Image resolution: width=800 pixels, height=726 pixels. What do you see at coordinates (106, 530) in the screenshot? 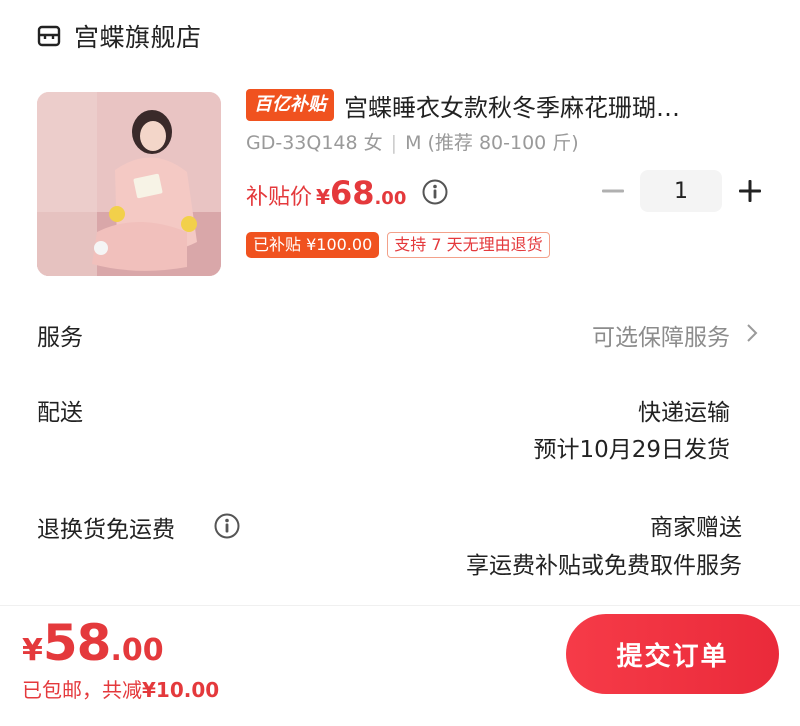
I see `return-shipping-label: 退换货免运费` at bounding box center [106, 530].